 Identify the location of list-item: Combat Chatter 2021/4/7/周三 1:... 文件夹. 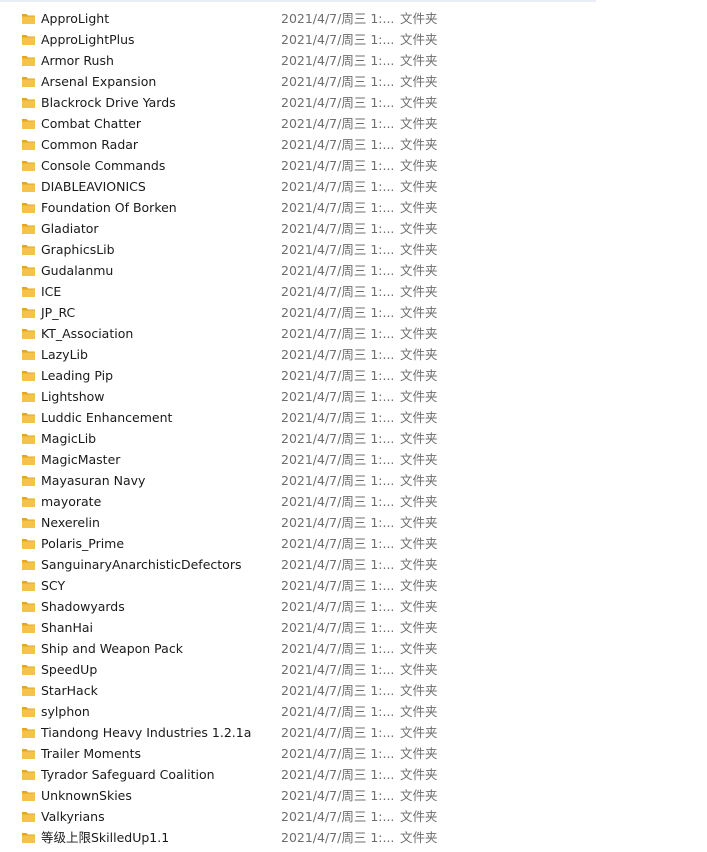
(353, 123).